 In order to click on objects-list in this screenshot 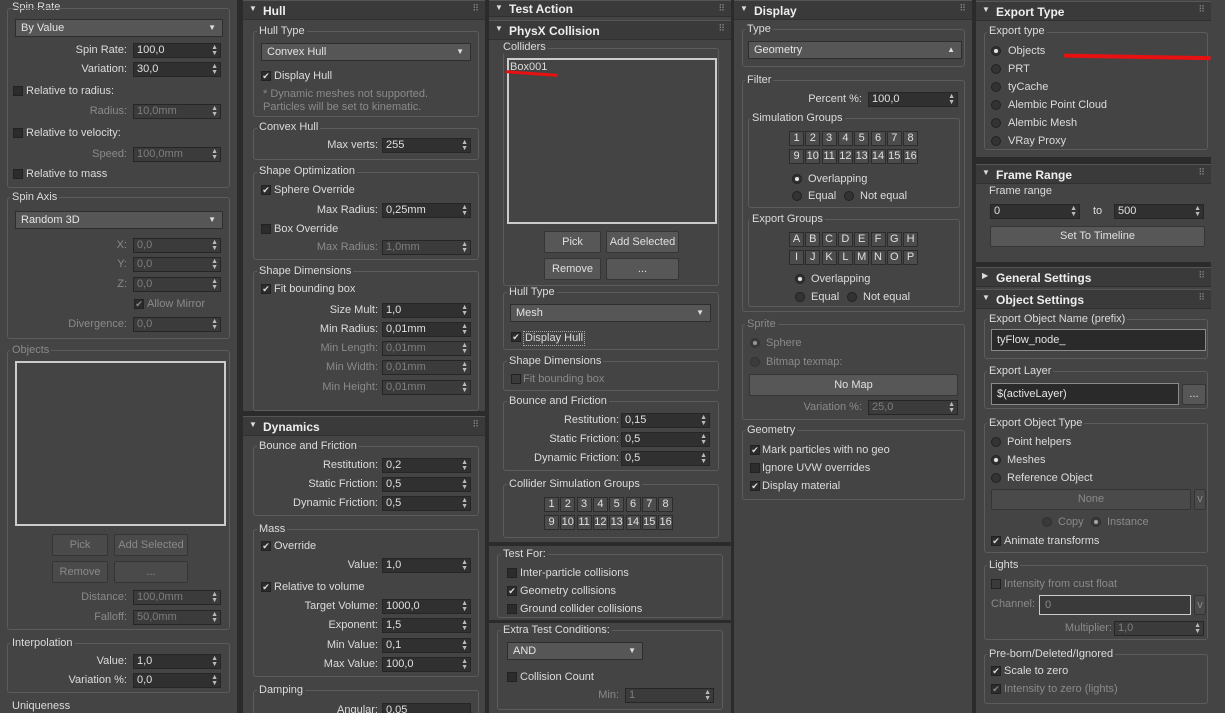, I will do `click(120, 443)`.